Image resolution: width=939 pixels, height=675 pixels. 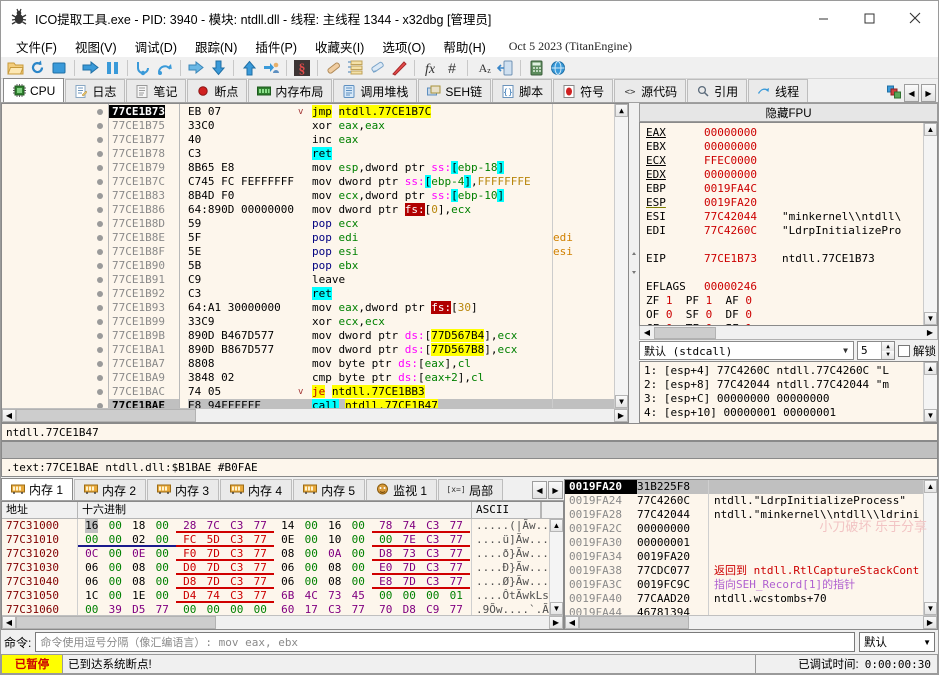 What do you see at coordinates (334, 526) in the screenshot?
I see `dump-hex-byte: 16` at bounding box center [334, 526].